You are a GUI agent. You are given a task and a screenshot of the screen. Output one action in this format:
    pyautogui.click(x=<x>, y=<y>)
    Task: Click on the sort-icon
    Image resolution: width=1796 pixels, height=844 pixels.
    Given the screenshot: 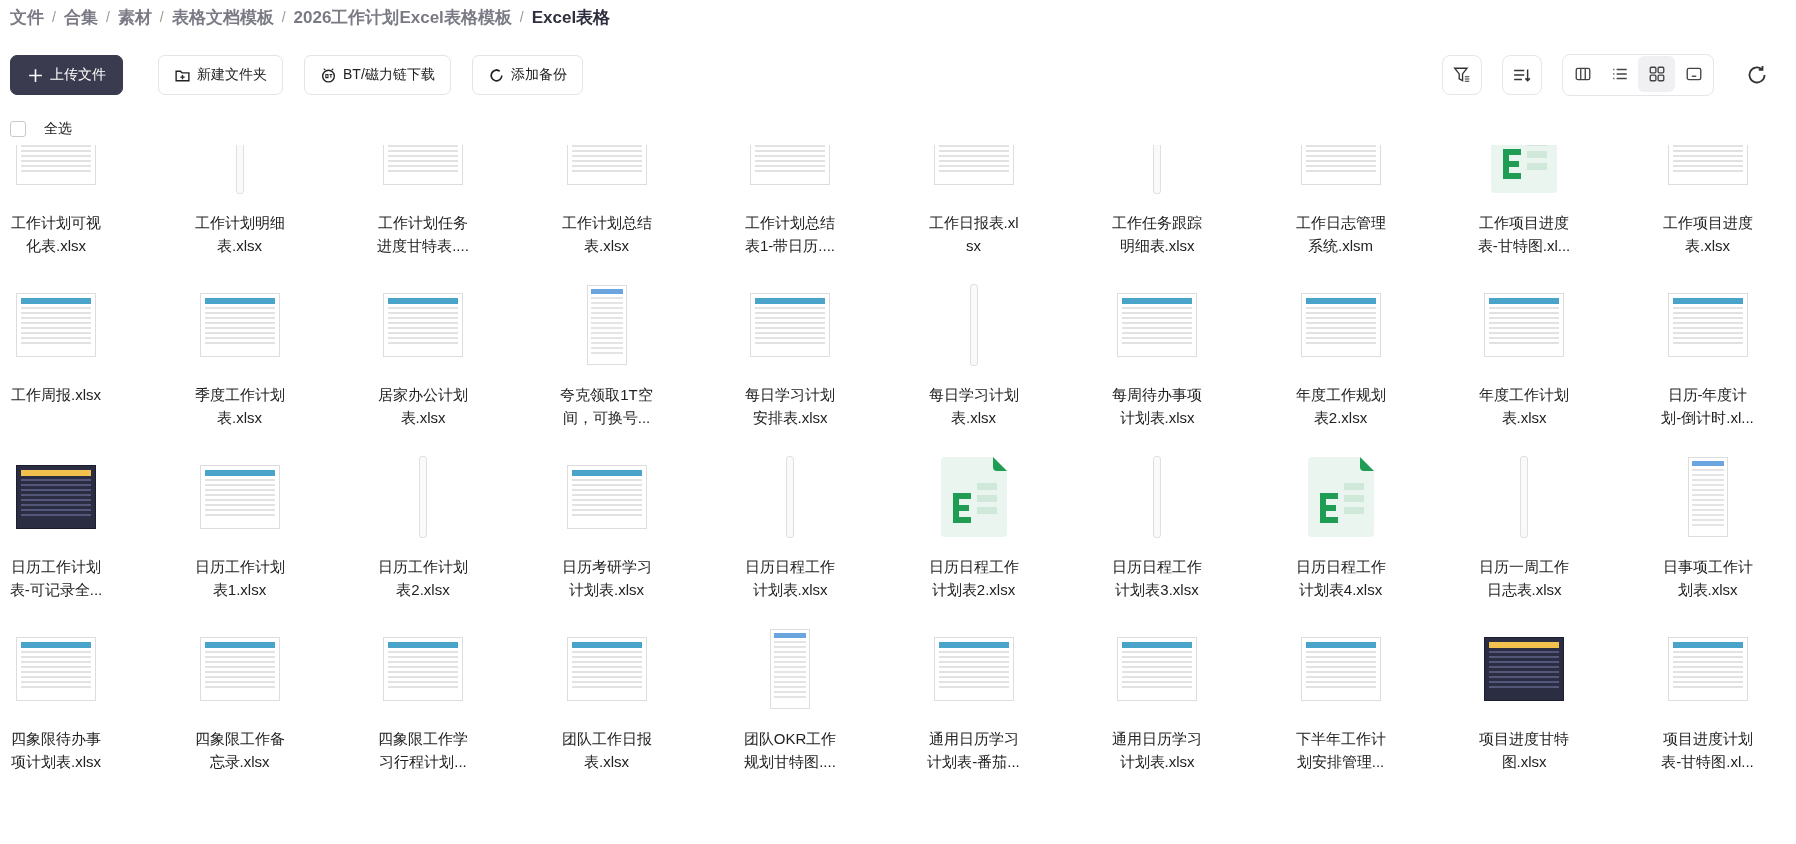 What is the action you would take?
    pyautogui.click(x=1522, y=75)
    